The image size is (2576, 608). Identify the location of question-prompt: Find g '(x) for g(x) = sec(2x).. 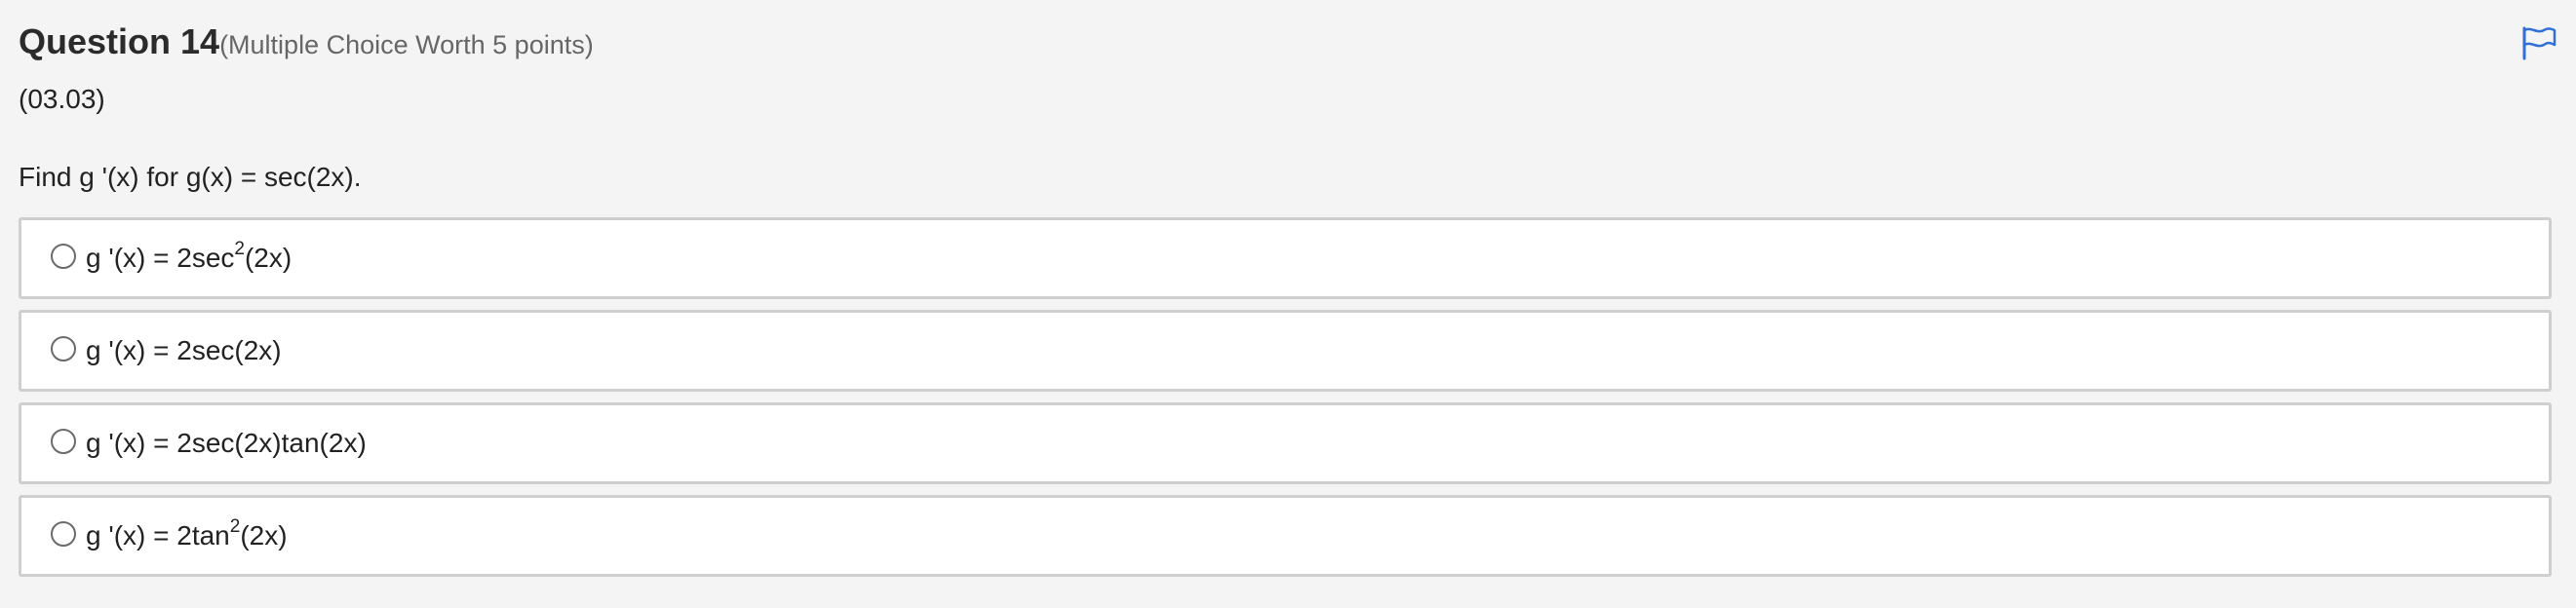
(190, 177).